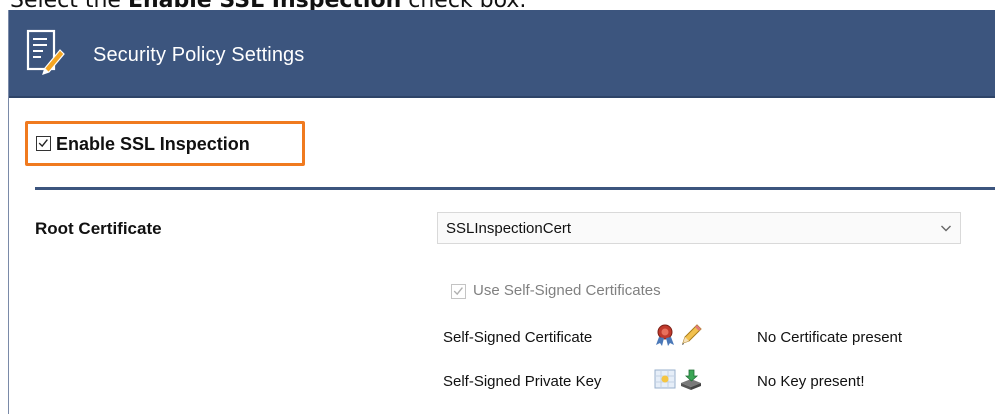 The image size is (995, 414). What do you see at coordinates (515, 188) in the screenshot?
I see `section-divider` at bounding box center [515, 188].